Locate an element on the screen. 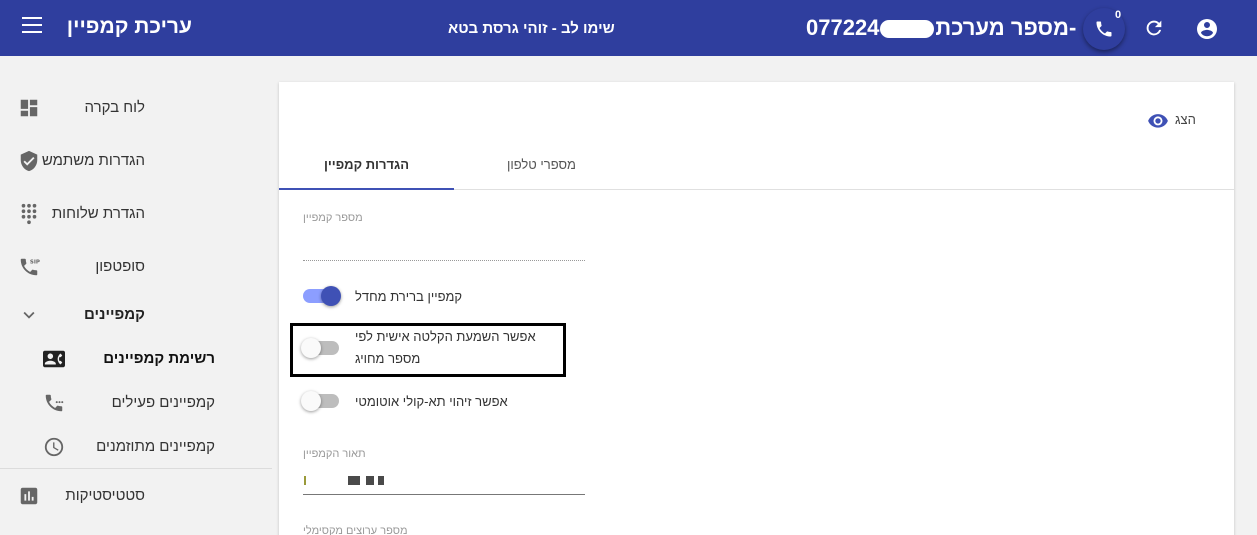 This screenshot has height=535, width=1257. eye-icon is located at coordinates (1158, 121).